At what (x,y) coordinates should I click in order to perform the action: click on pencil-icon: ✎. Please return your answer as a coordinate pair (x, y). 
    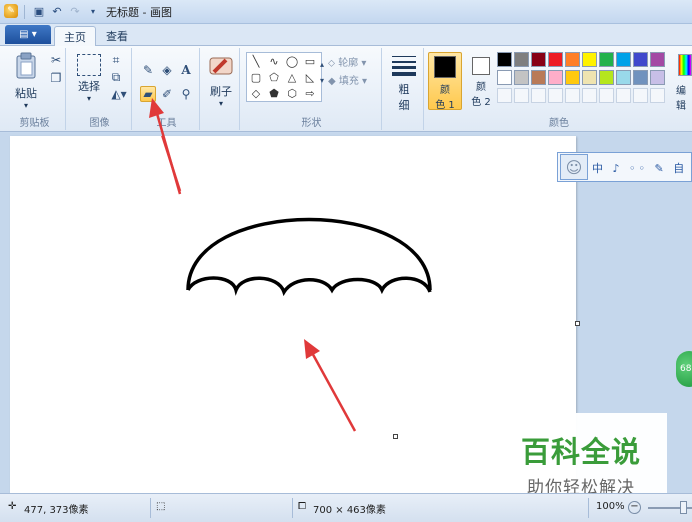
    Looking at the image, I should click on (148, 70).